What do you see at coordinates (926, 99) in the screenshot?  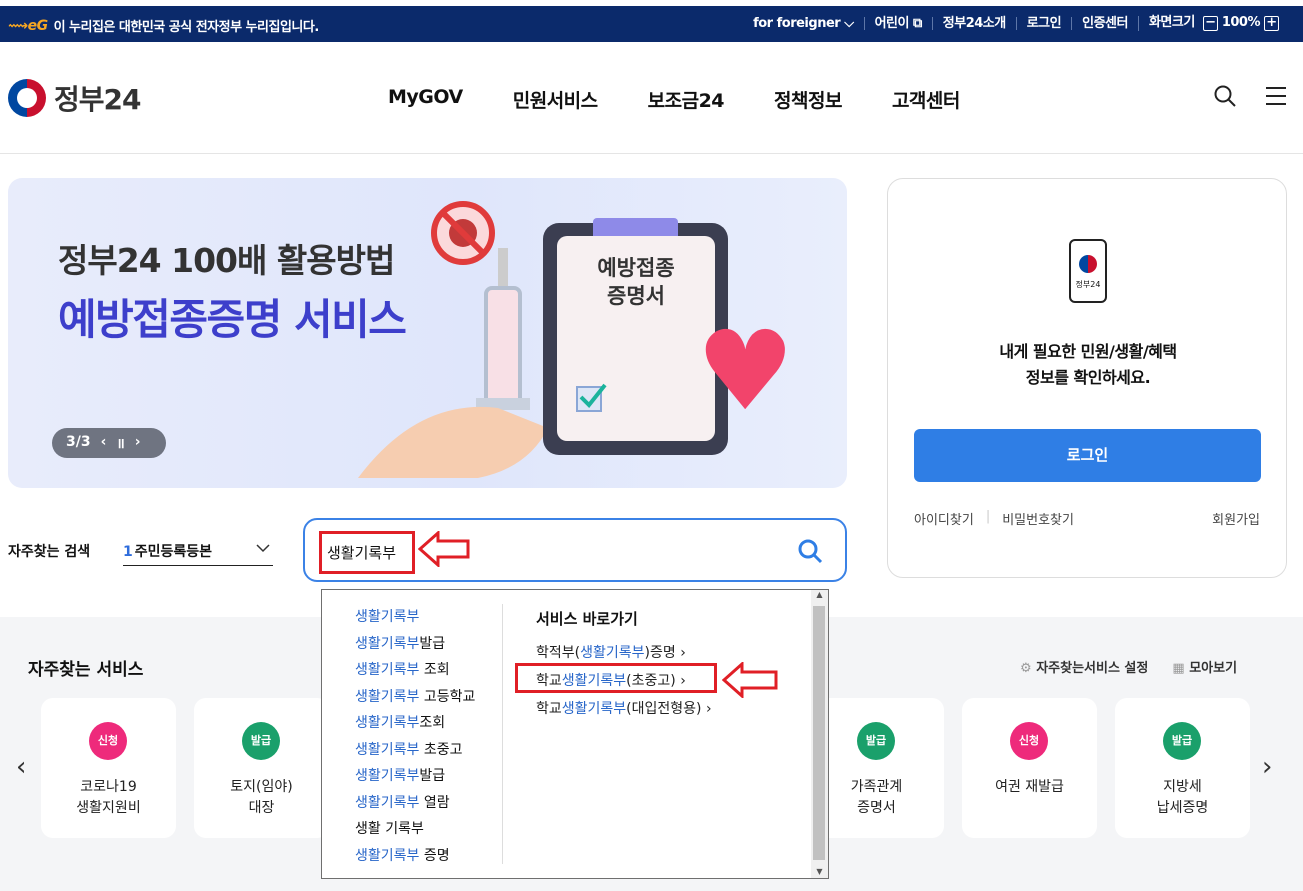 I see `nav-customer-center: 고객센터` at bounding box center [926, 99].